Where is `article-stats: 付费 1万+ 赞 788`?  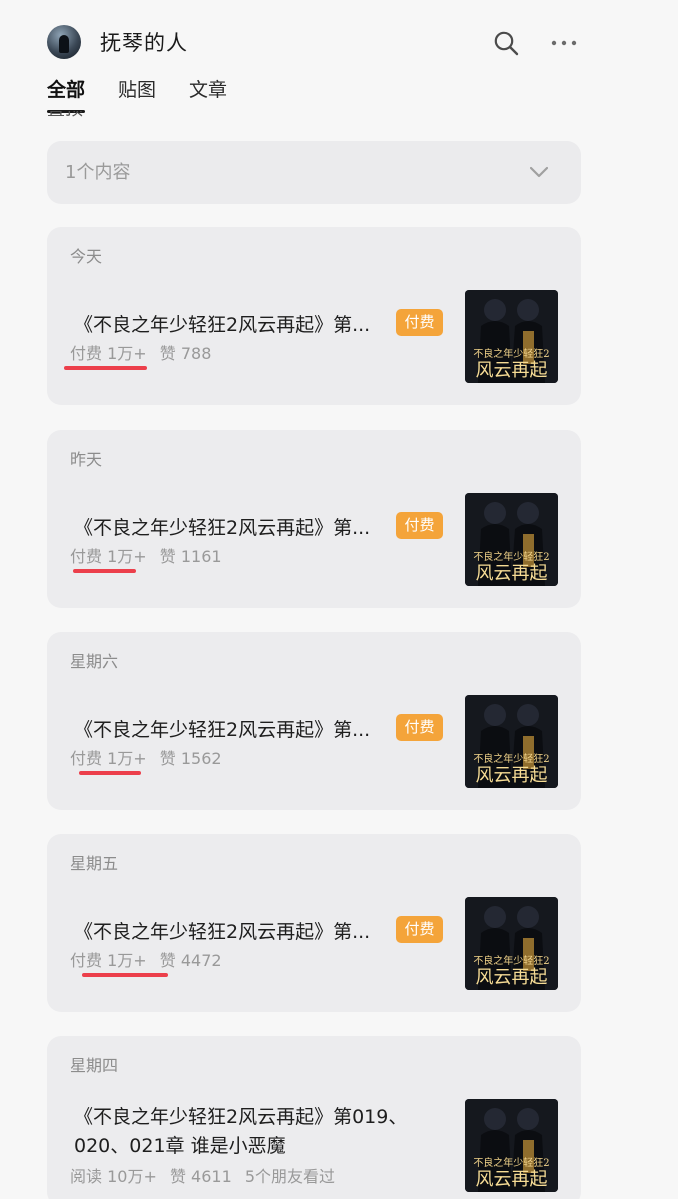 article-stats: 付费 1万+ 赞 788 is located at coordinates (144, 354).